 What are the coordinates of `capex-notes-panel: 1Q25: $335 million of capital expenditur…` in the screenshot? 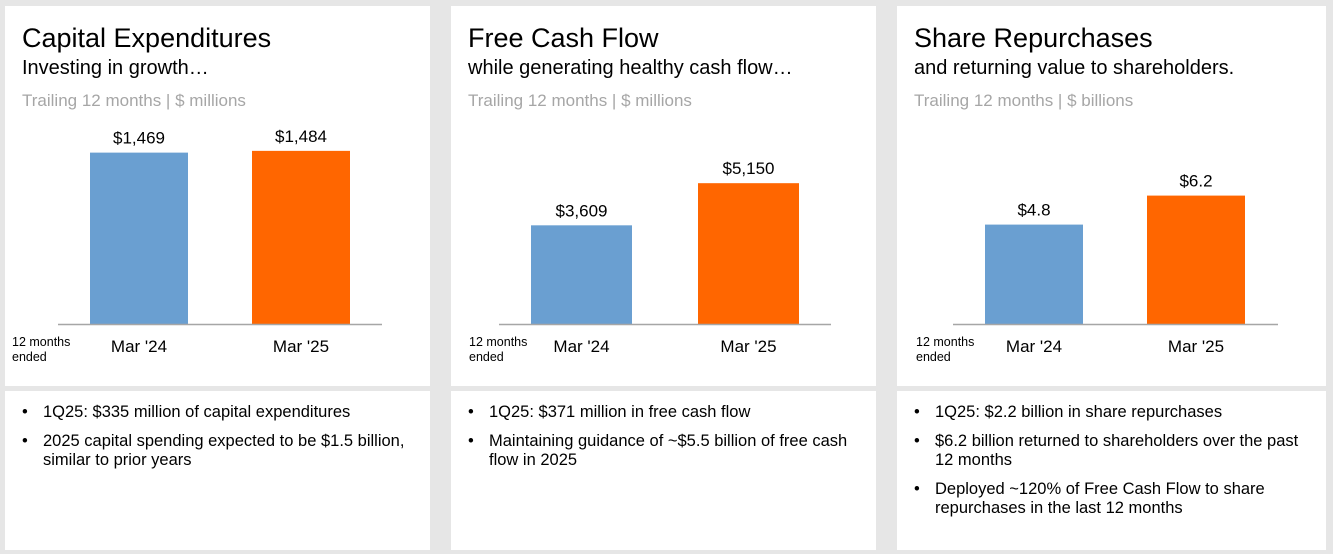 It's located at (217, 470).